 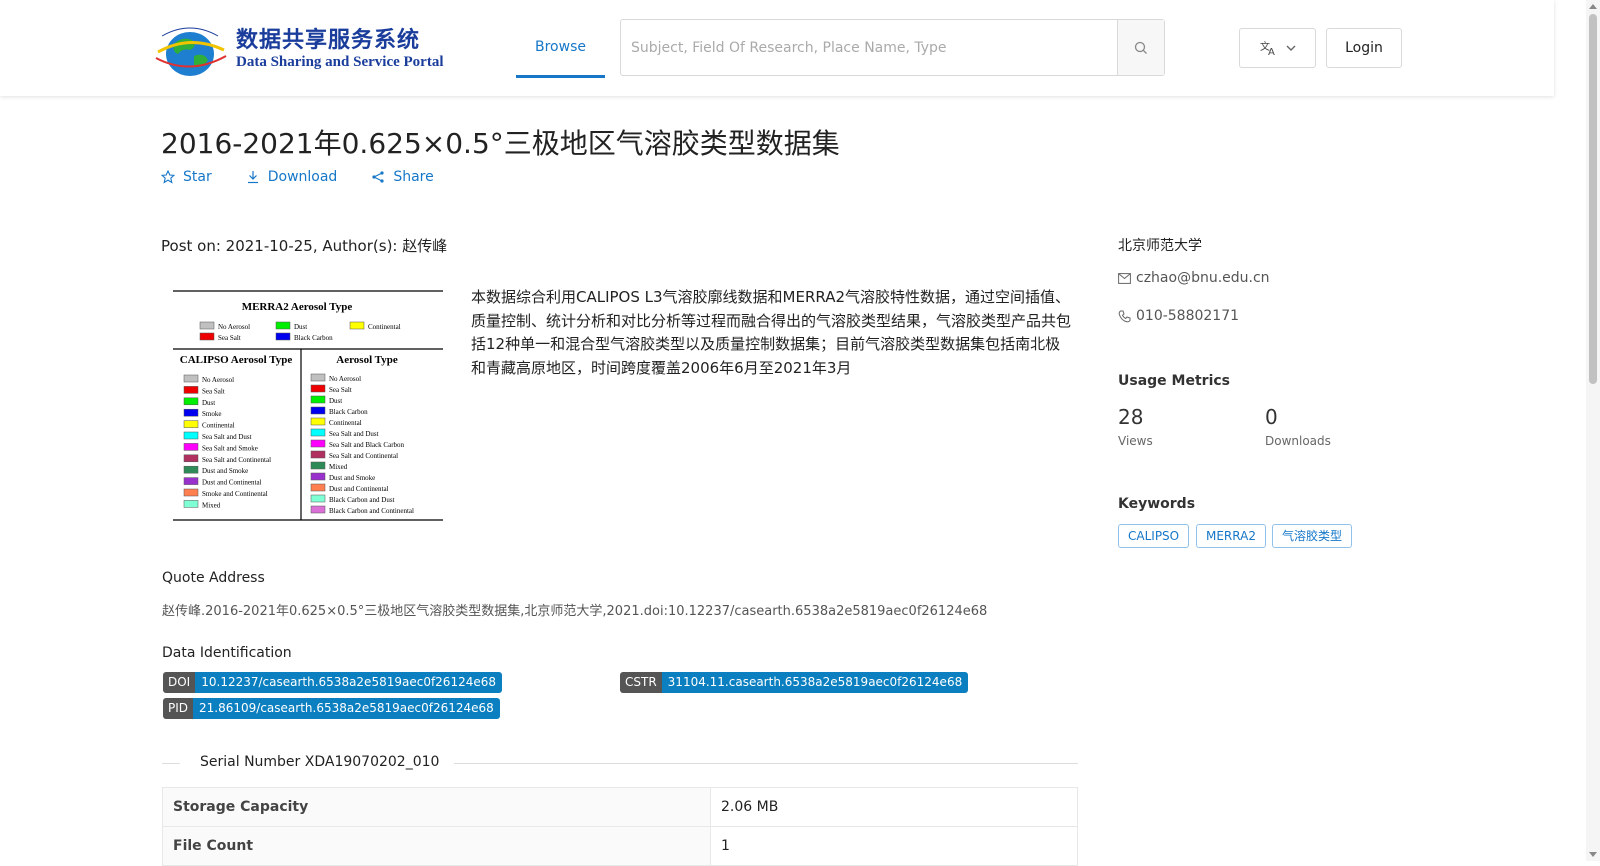 I want to click on nav-browse-tab: Browse, so click(x=560, y=39).